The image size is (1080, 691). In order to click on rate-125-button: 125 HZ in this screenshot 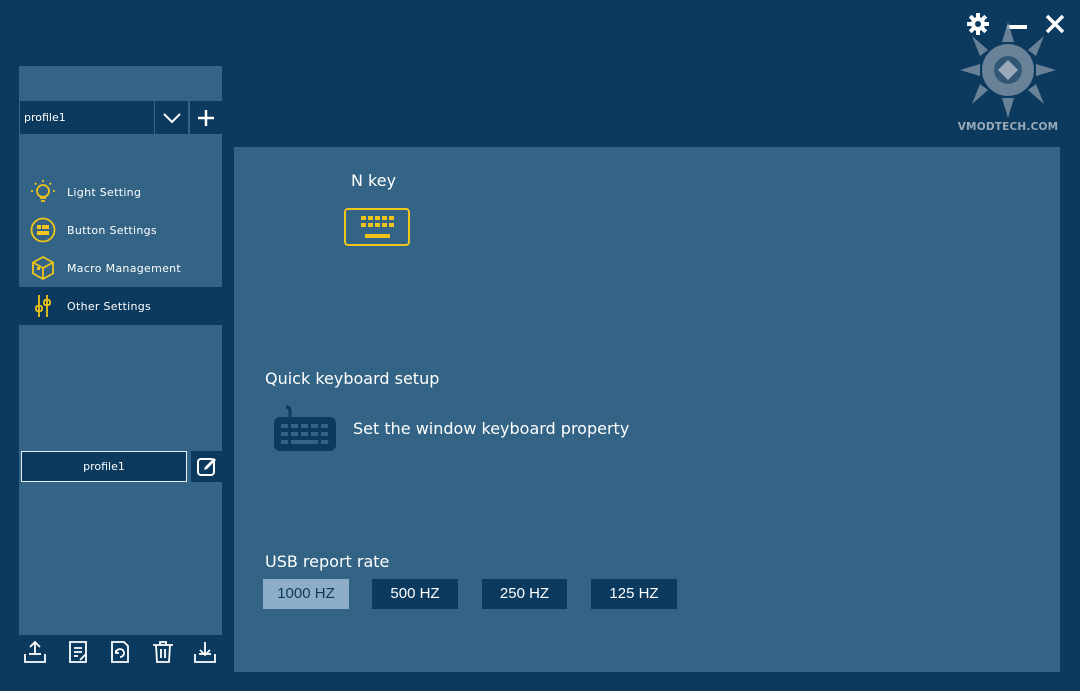, I will do `click(634, 594)`.